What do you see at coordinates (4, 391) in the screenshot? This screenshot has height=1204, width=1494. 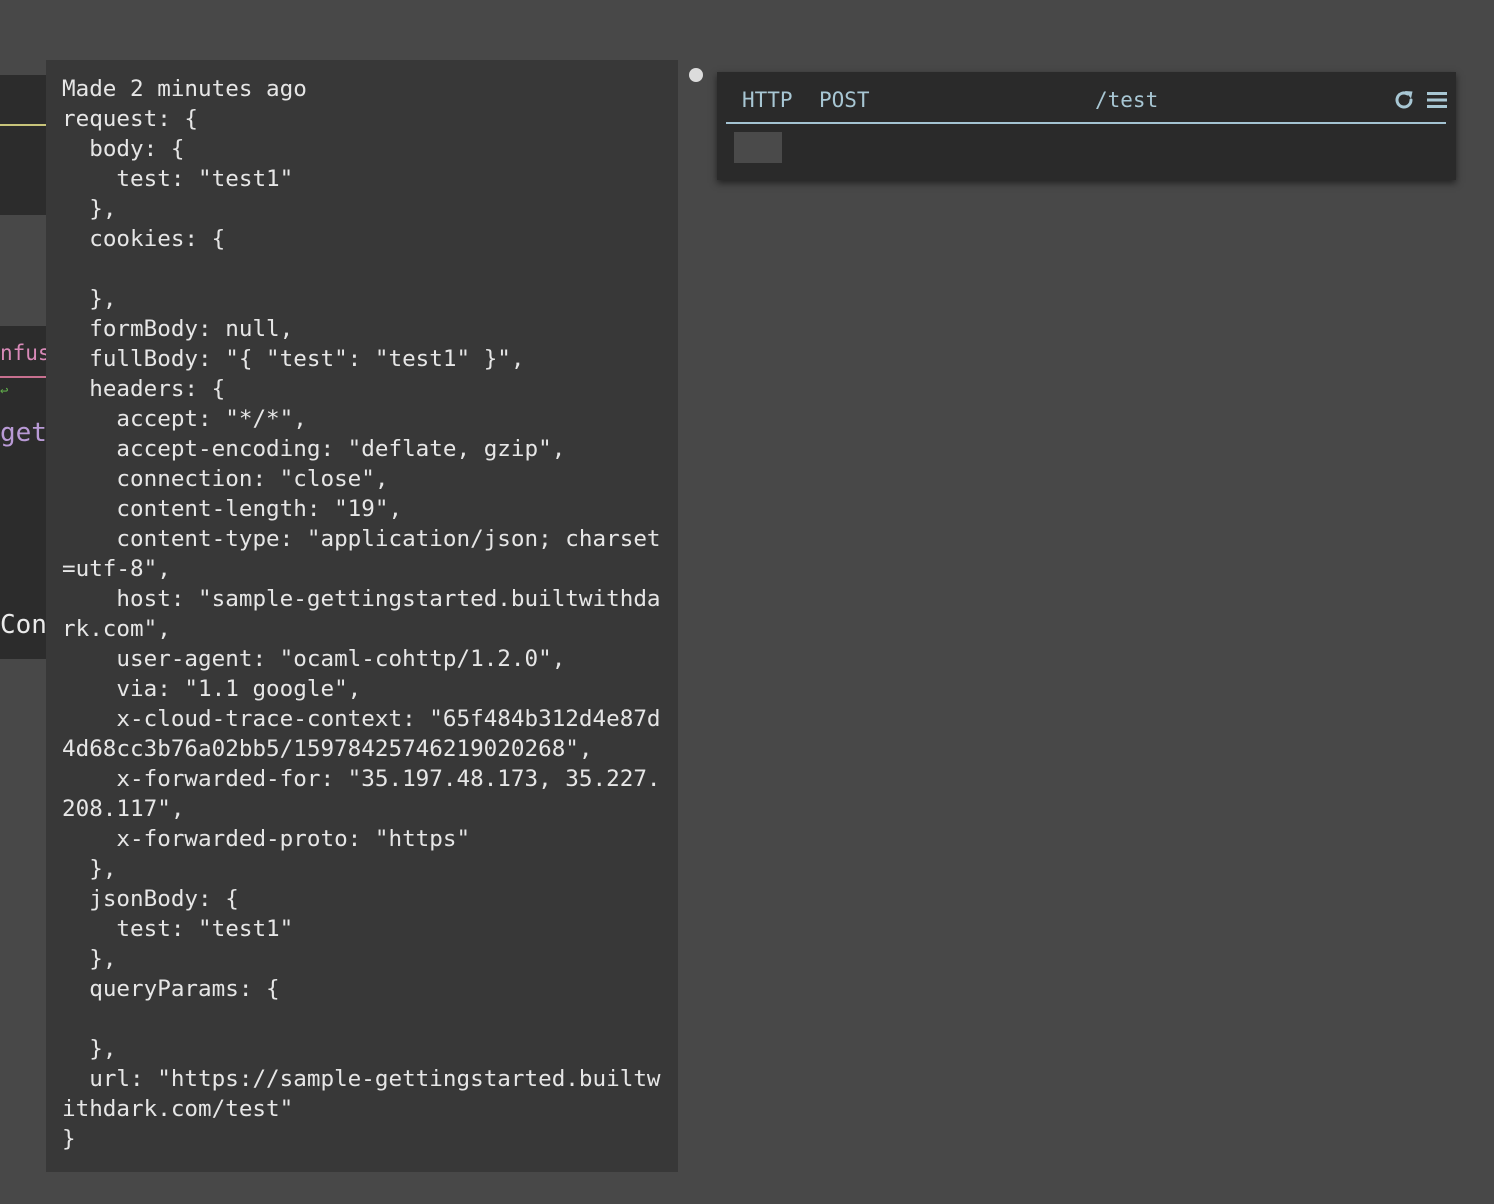 I see `background-fragment-green: ↩` at bounding box center [4, 391].